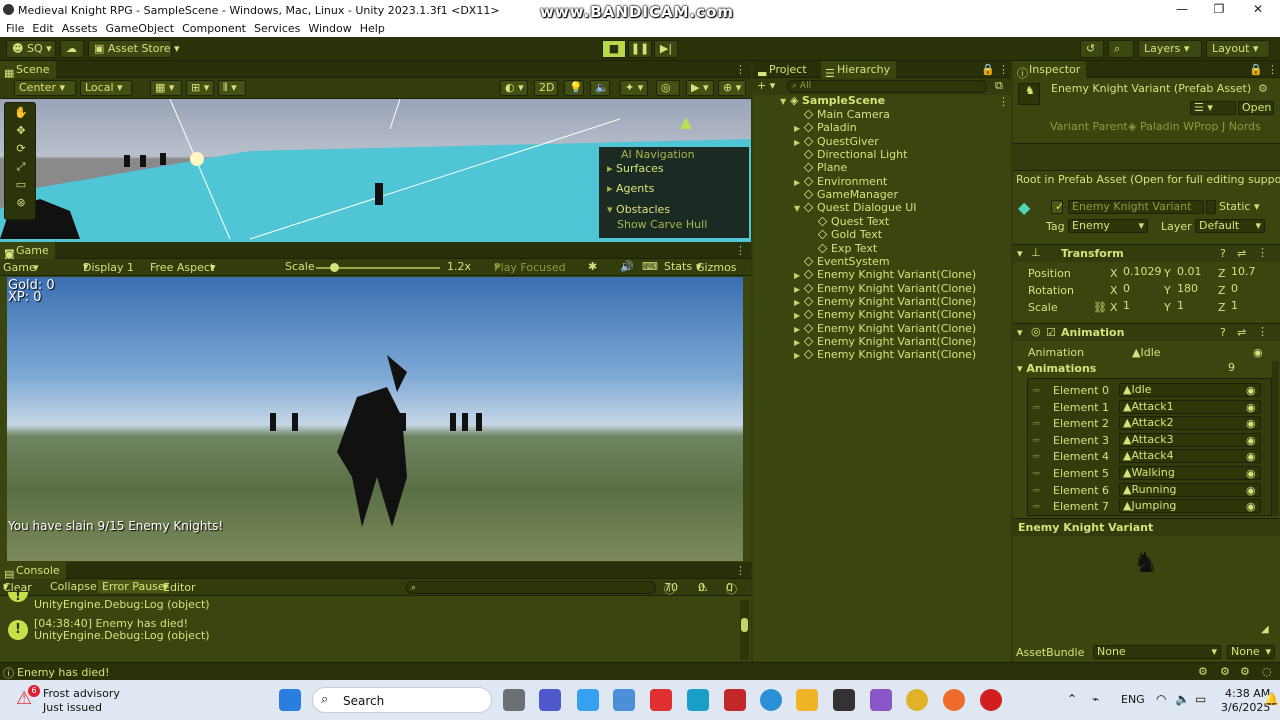  Describe the element at coordinates (546, 88) in the screenshot. I see `mode-2d-toggle: 2D` at that location.